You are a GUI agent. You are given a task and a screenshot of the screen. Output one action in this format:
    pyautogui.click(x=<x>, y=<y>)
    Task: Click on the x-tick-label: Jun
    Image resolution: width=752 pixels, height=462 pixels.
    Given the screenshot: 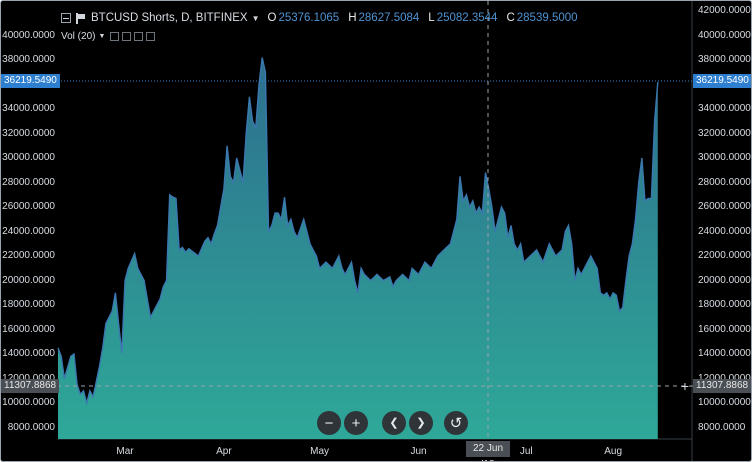 What is the action you would take?
    pyautogui.click(x=418, y=451)
    